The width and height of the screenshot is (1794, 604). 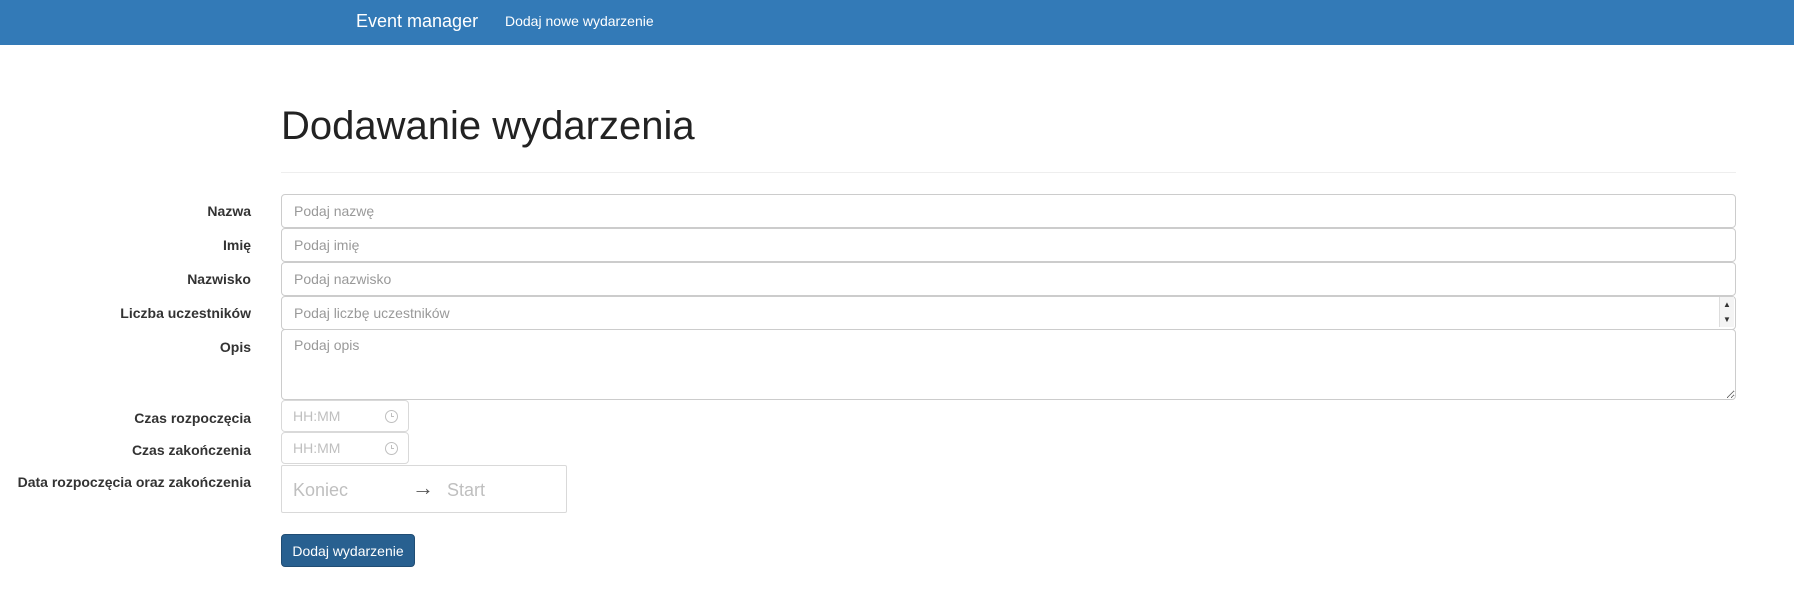 I want to click on end-time-picker: HH:MM, so click(x=345, y=448).